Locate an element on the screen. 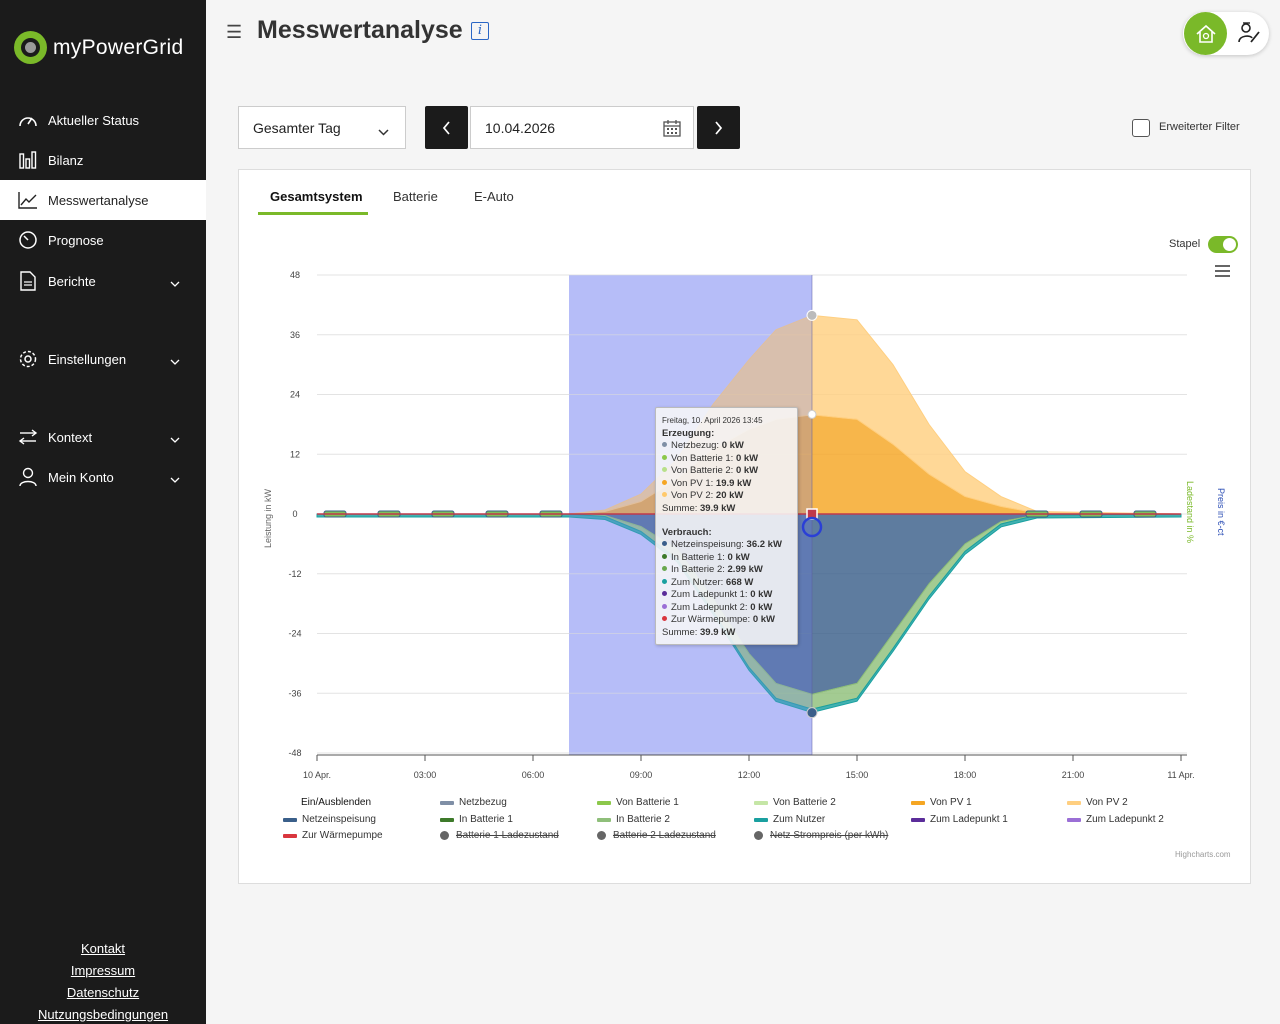 This screenshot has height=1024, width=1280. legend-item: Von PV 2 is located at coordinates (1097, 802).